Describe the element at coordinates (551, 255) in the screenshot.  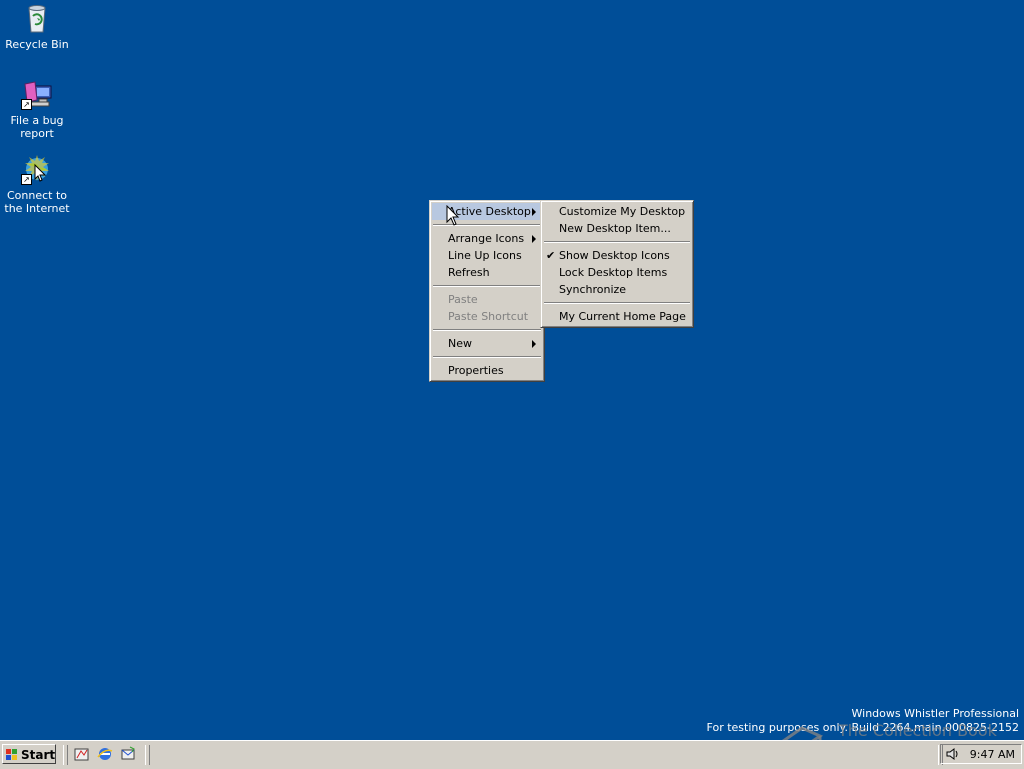
I see `checkmark-icon: ✔` at that location.